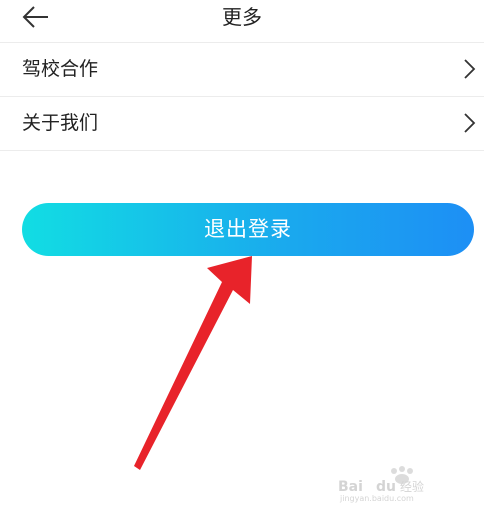  What do you see at coordinates (60, 123) in the screenshot?
I see `menu-item-label: 关于我们` at bounding box center [60, 123].